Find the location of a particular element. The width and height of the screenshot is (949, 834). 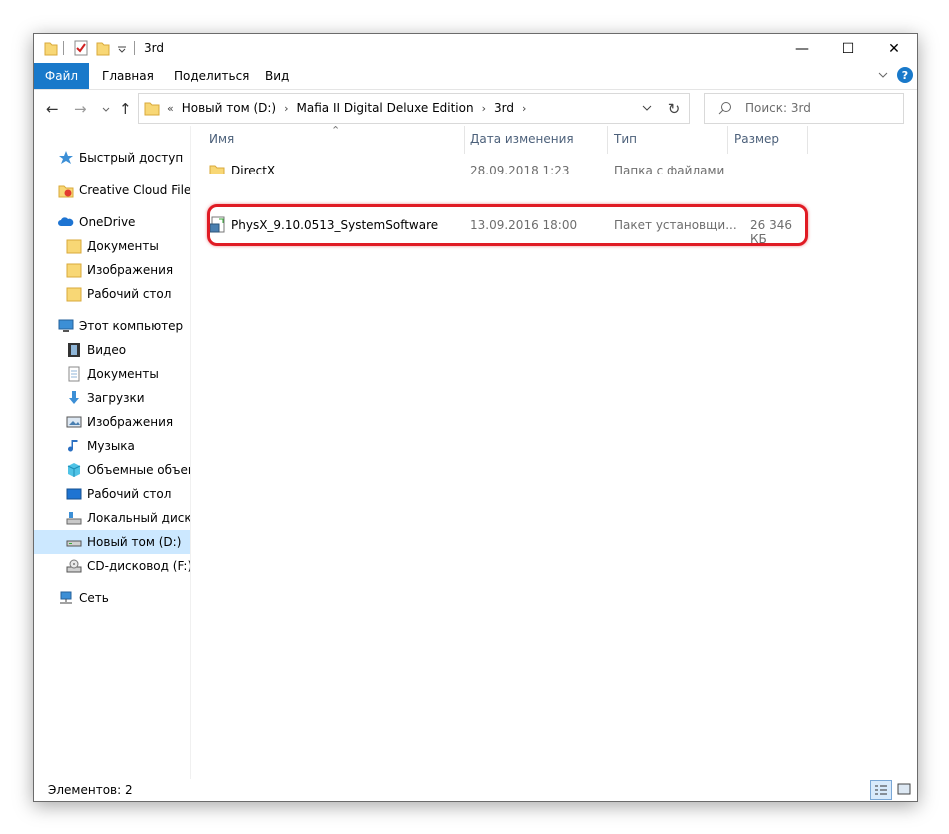

sidebar-item-downloads: Загрузки is located at coordinates (112, 398).